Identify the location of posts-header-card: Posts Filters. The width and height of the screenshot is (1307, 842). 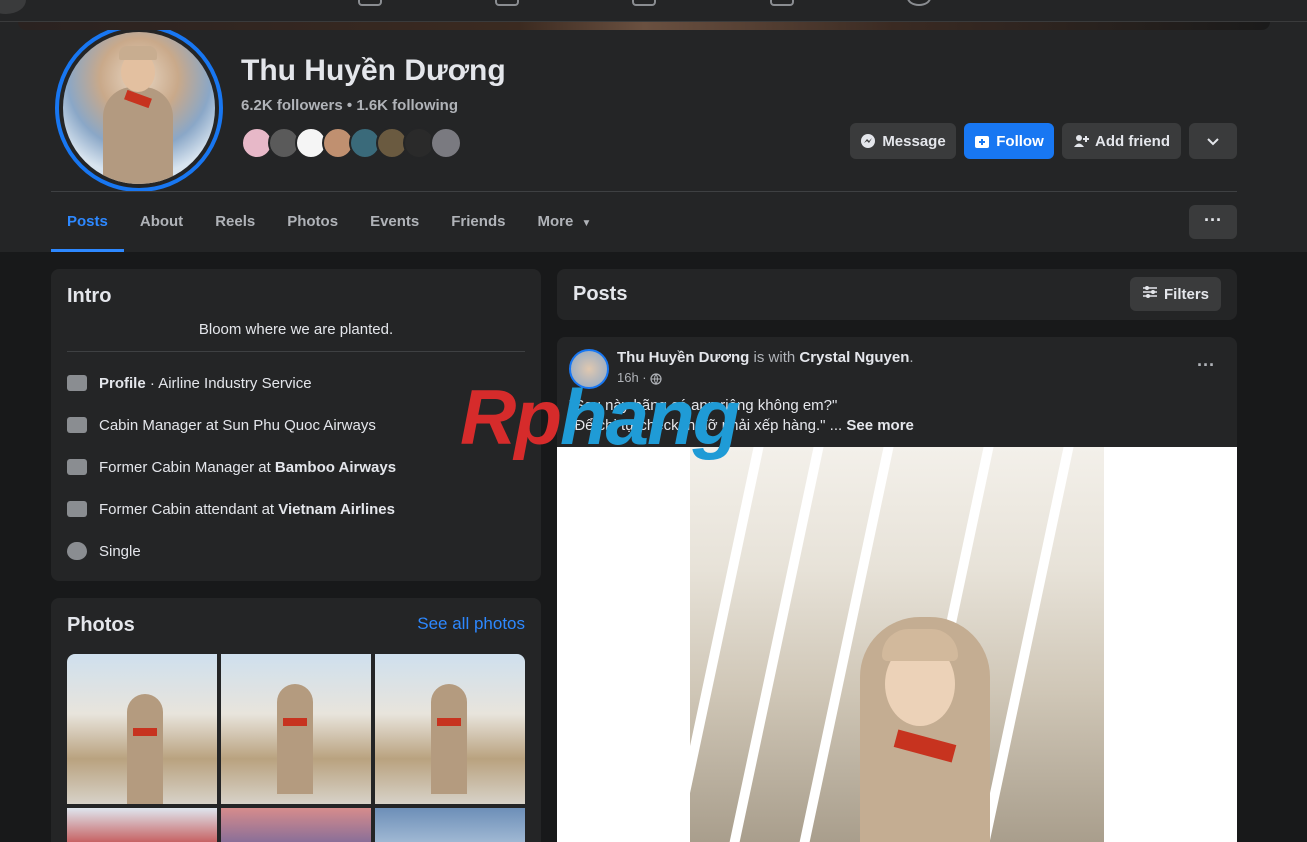
(897, 294).